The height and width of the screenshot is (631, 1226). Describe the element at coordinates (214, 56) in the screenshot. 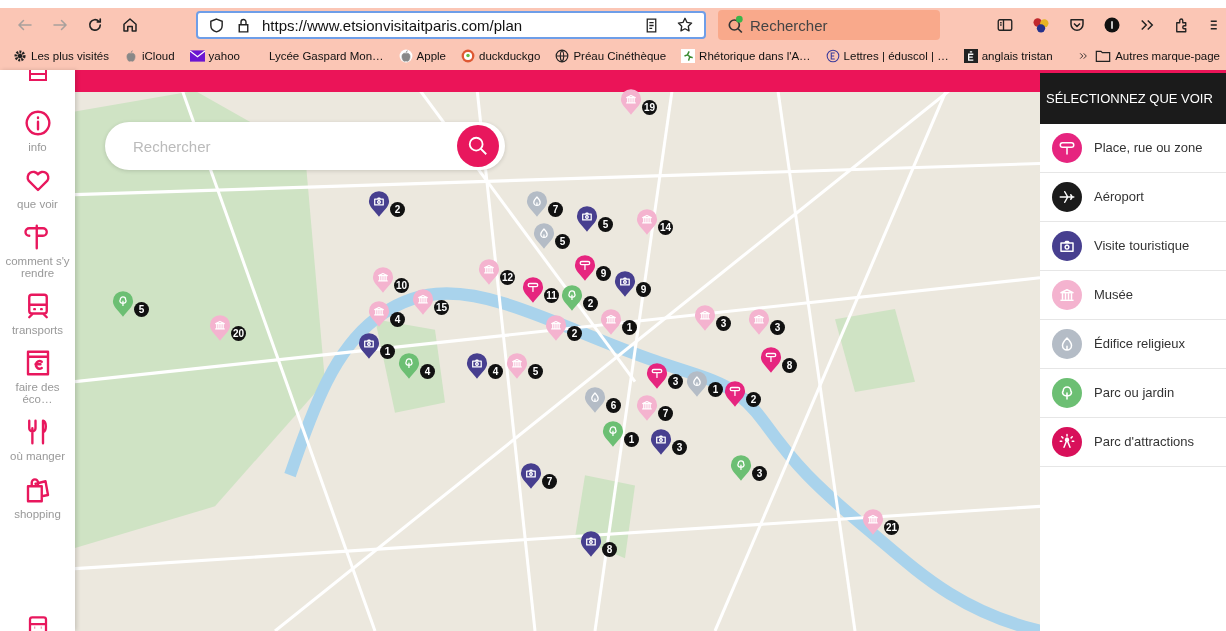

I see `bookmark: yahoo` at that location.